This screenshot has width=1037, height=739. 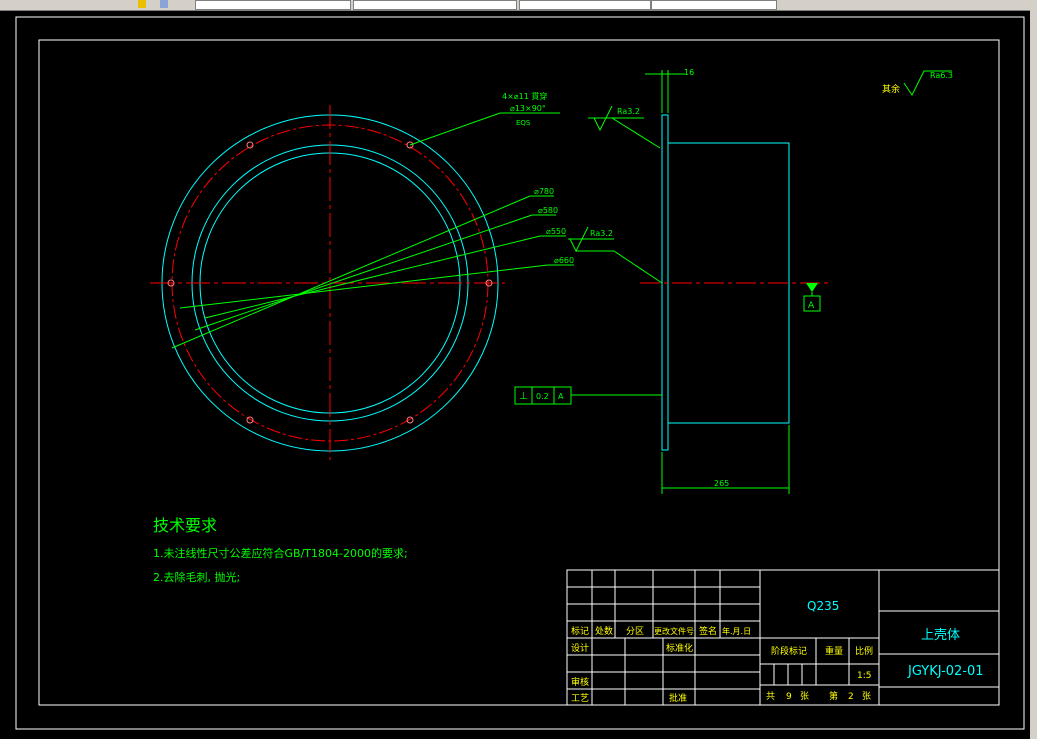 What do you see at coordinates (679, 648) in the screenshot?
I see `tb-standard: 标准化` at bounding box center [679, 648].